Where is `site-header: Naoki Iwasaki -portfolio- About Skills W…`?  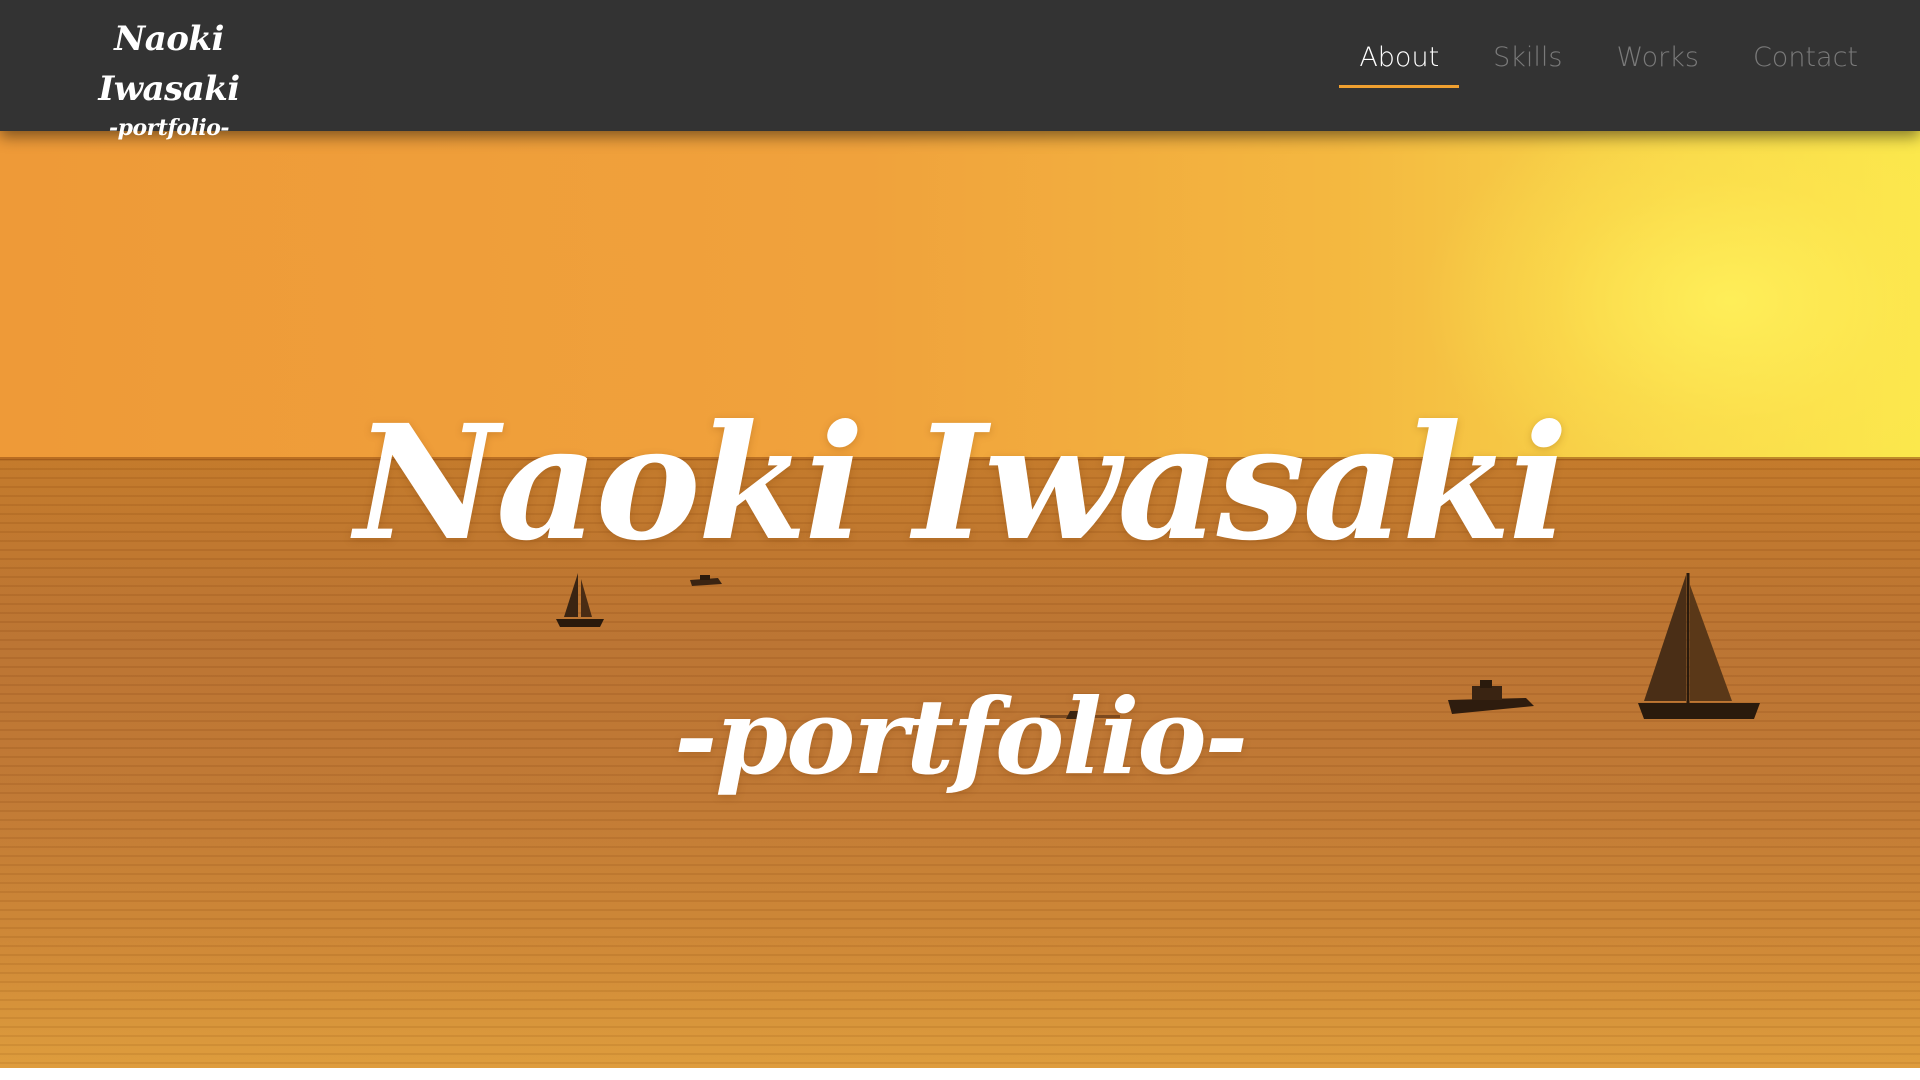
site-header: Naoki Iwasaki -portfolio- About Skills W… is located at coordinates (960, 70).